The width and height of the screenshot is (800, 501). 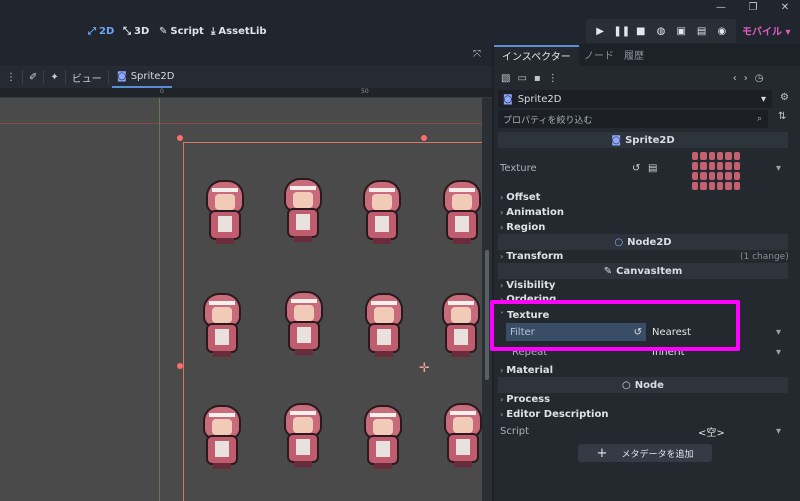 What do you see at coordinates (785, 7) in the screenshot?
I see `close-button: ✕` at bounding box center [785, 7].